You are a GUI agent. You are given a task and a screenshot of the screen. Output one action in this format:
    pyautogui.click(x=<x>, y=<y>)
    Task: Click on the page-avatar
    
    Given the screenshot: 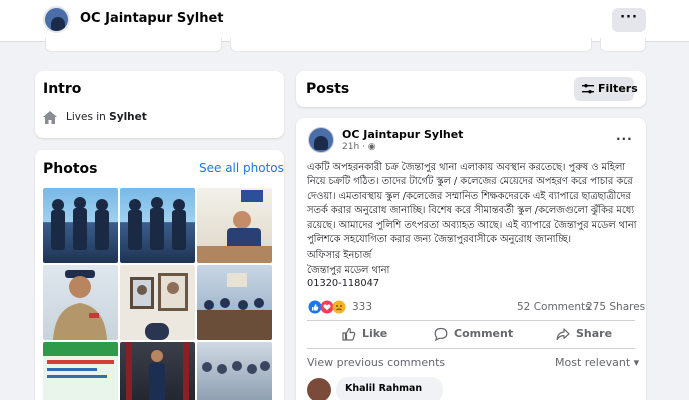 What is the action you would take?
    pyautogui.click(x=56, y=19)
    